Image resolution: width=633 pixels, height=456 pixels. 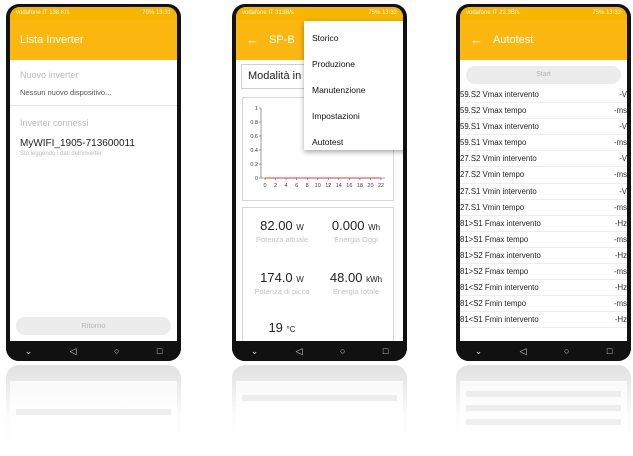 I want to click on list-item: 27.S2 Vmin intervento -V, so click(x=543, y=159).